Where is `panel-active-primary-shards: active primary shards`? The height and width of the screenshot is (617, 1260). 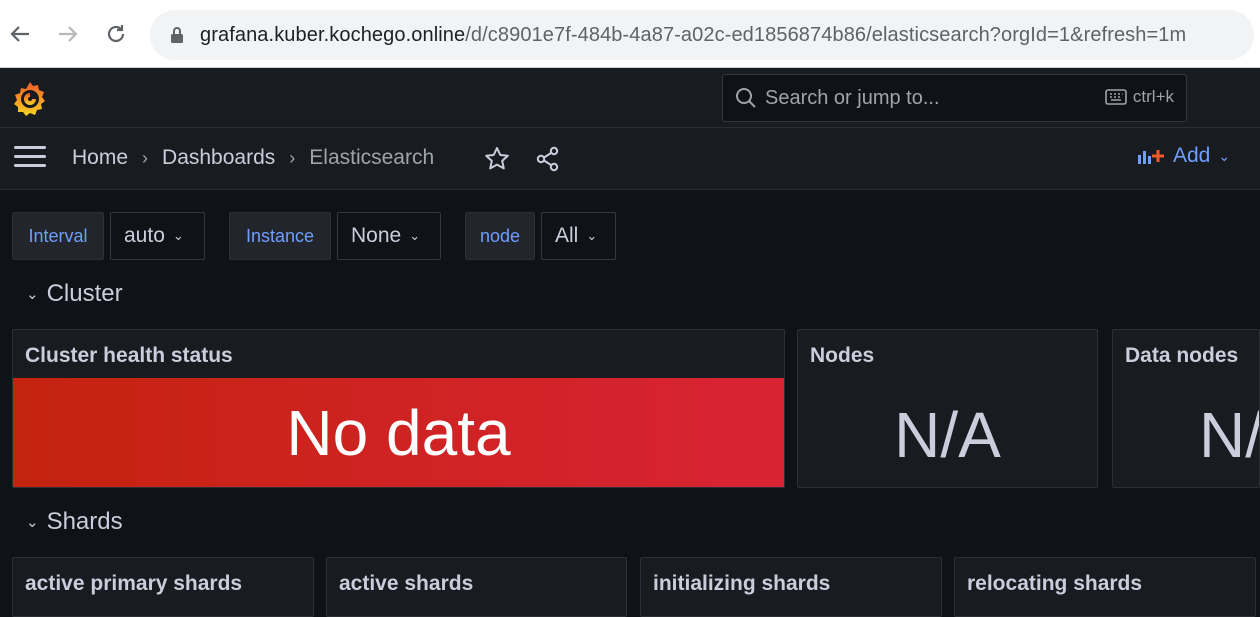 panel-active-primary-shards: active primary shards is located at coordinates (163, 587).